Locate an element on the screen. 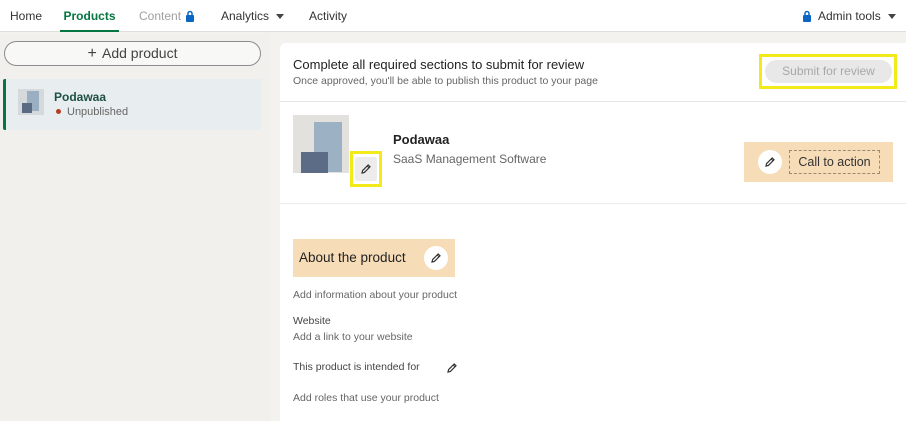 Image resolution: width=906 pixels, height=421 pixels. about-description-placeholder: Add information about your product is located at coordinates (375, 295).